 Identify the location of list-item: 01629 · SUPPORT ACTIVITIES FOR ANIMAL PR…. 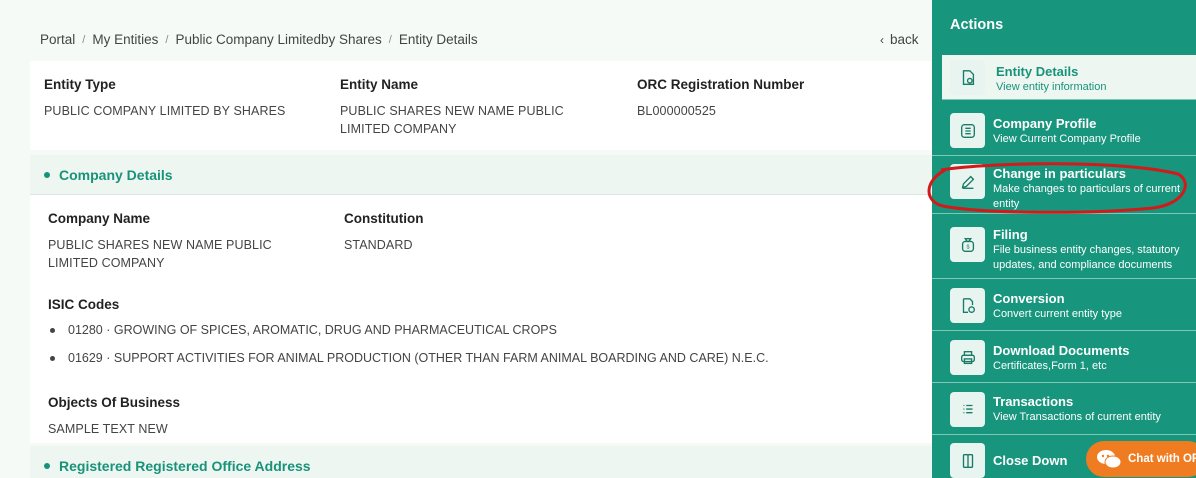
(408, 358).